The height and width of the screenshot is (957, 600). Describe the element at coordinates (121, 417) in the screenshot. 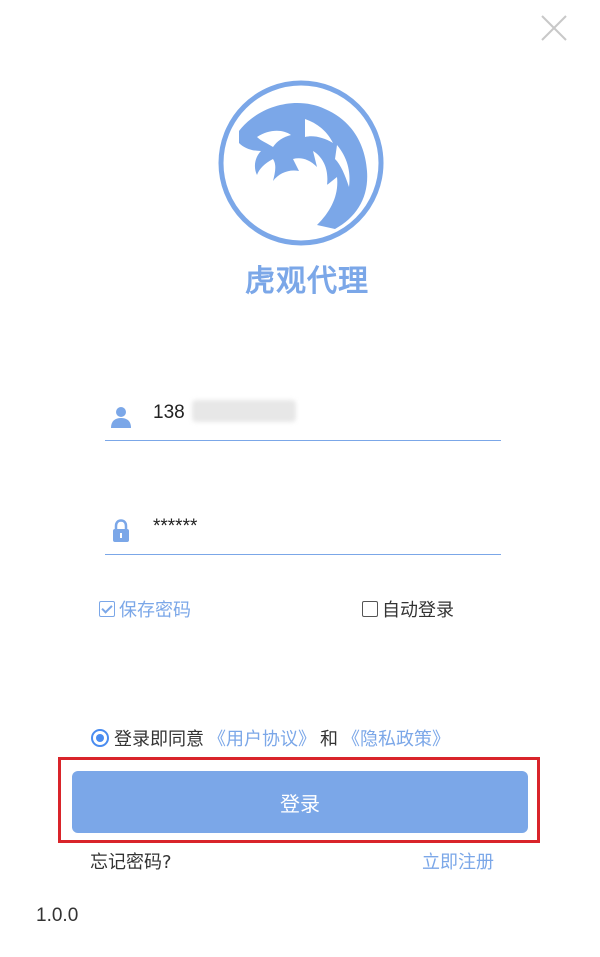

I see `user-icon` at that location.